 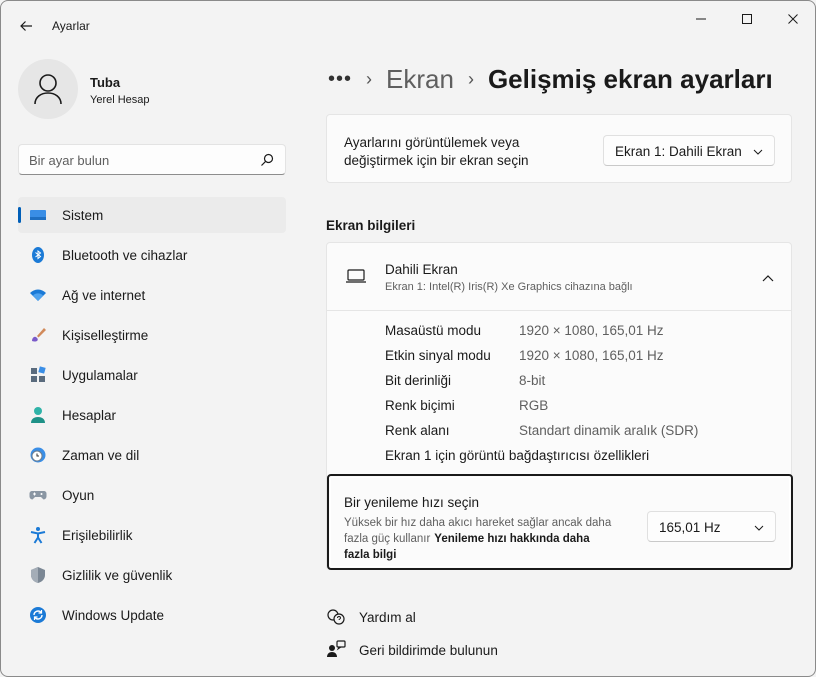 I want to click on search-placeholder: Bir ayar bulun, so click(x=69, y=160).